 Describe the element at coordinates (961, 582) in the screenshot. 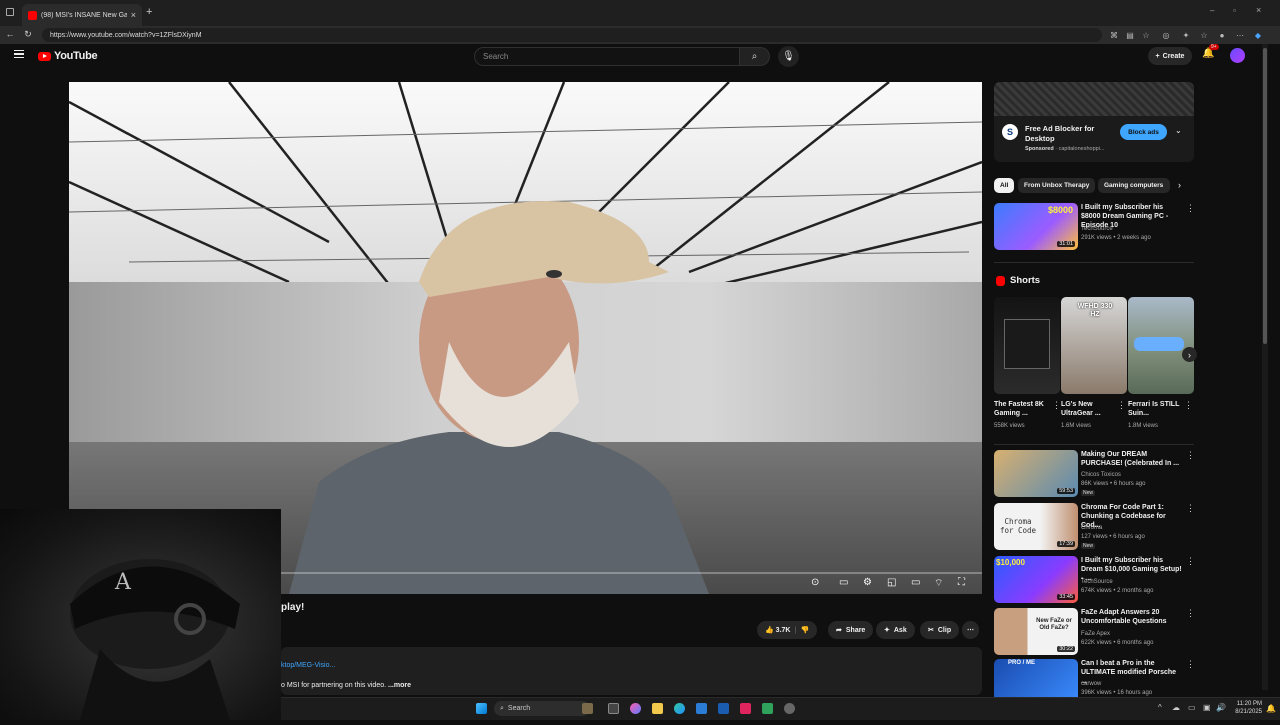

I see `fullscreen-icon: ⛶` at that location.